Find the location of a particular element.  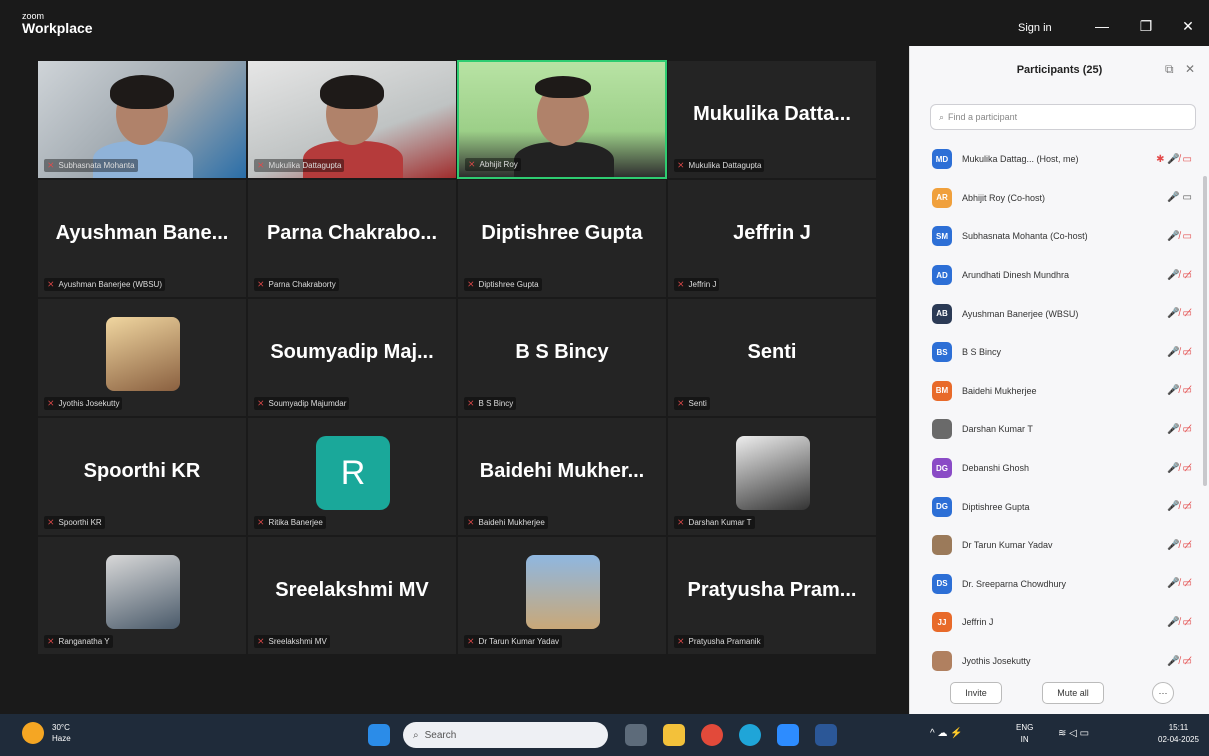

temperature: 30°C is located at coordinates (61, 727).